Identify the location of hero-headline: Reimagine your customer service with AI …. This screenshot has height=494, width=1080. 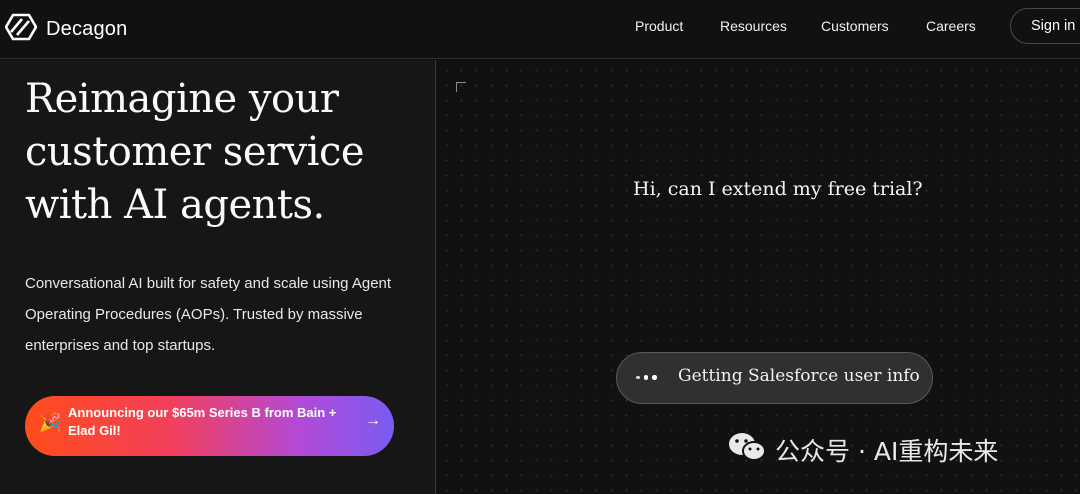
(195, 152).